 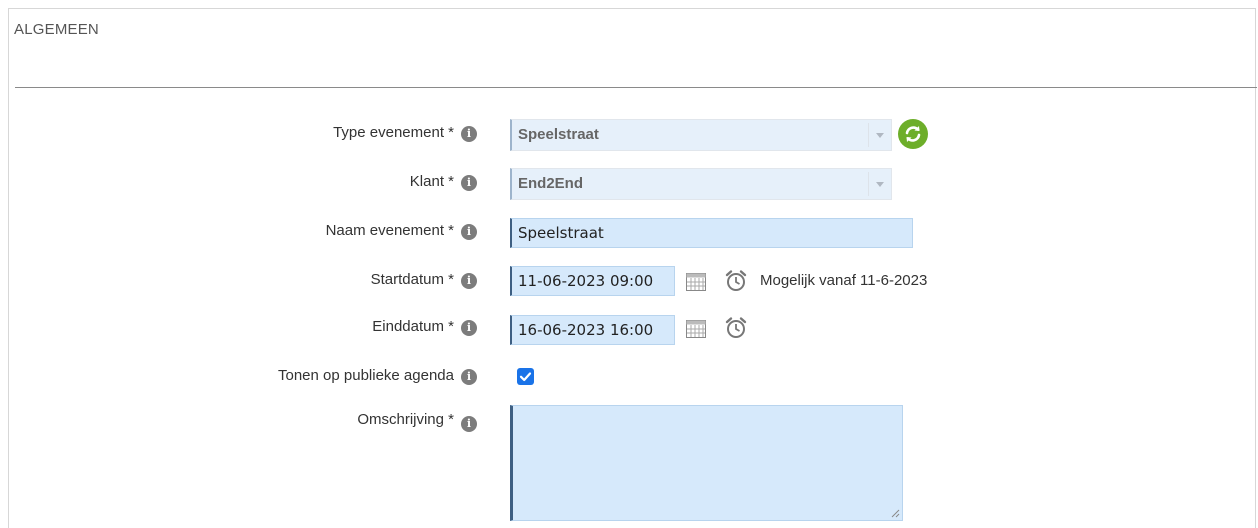 What do you see at coordinates (895, 513) in the screenshot?
I see `resize-handle-icon` at bounding box center [895, 513].